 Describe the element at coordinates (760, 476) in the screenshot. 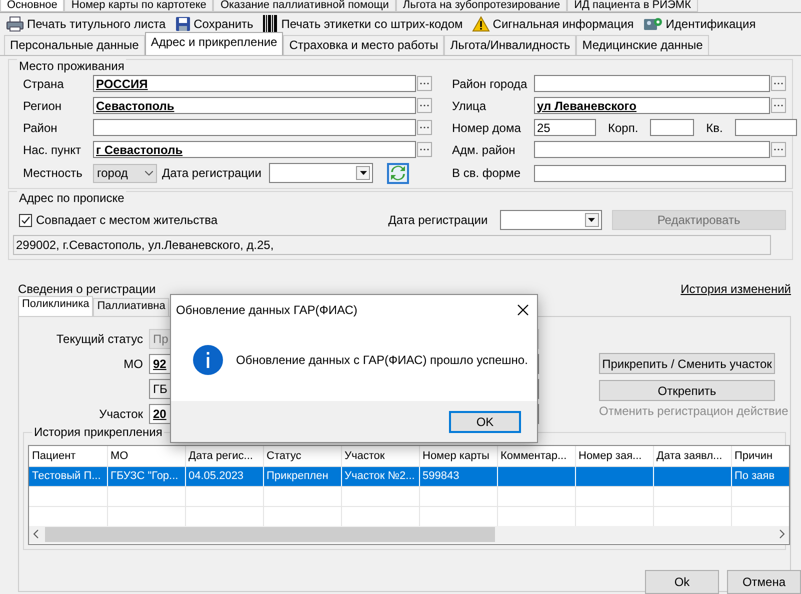

I see `table-cell: По заяв` at that location.